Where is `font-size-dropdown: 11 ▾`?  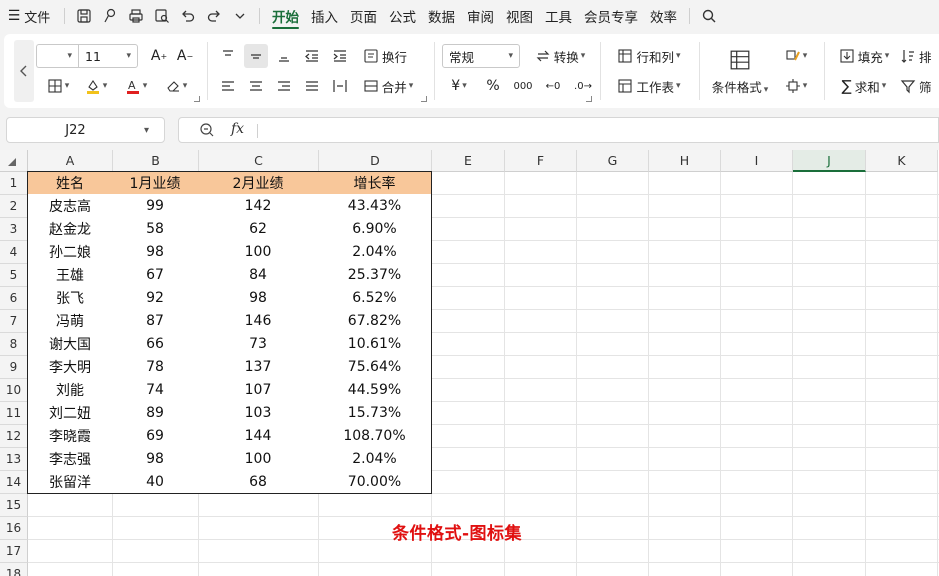
font-size-dropdown: 11 ▾ is located at coordinates (108, 56).